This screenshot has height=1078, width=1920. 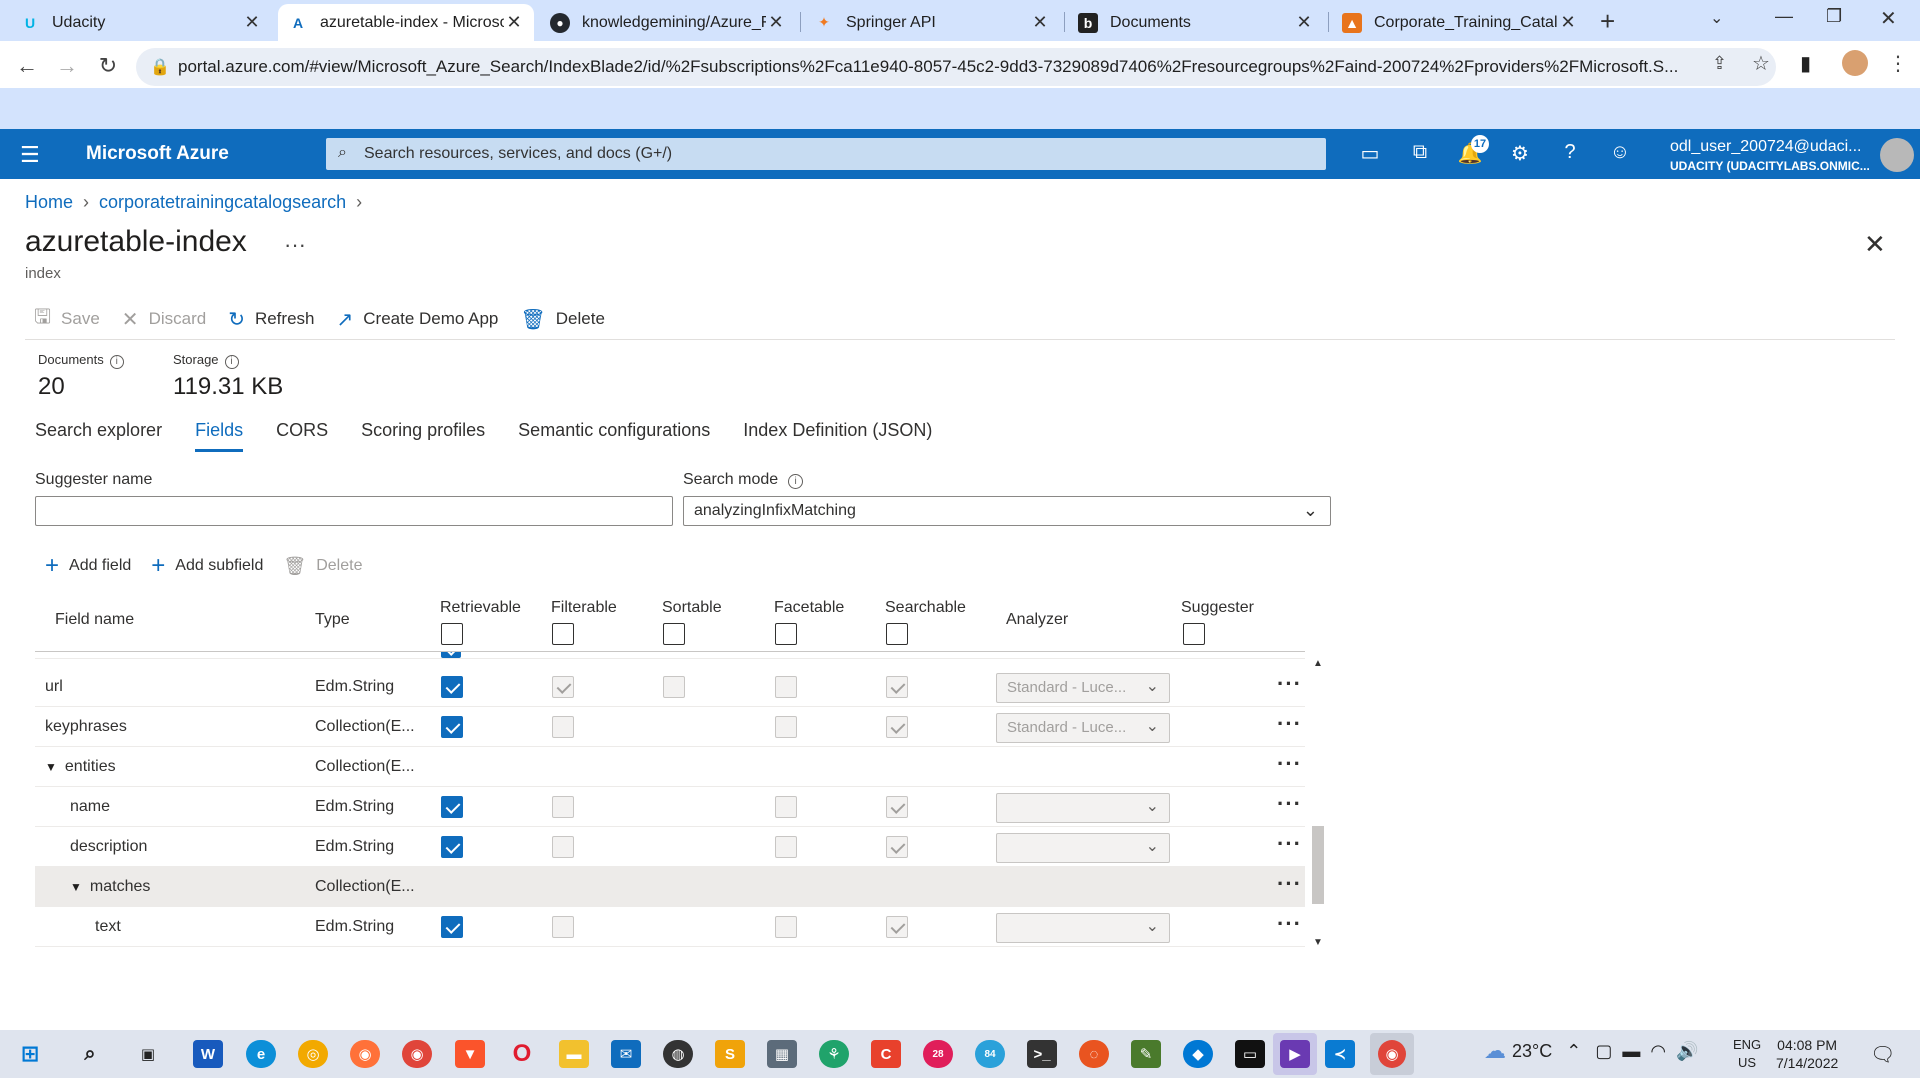 What do you see at coordinates (1420, 154) in the screenshot?
I see `directory-filter-icon: ⧉` at bounding box center [1420, 154].